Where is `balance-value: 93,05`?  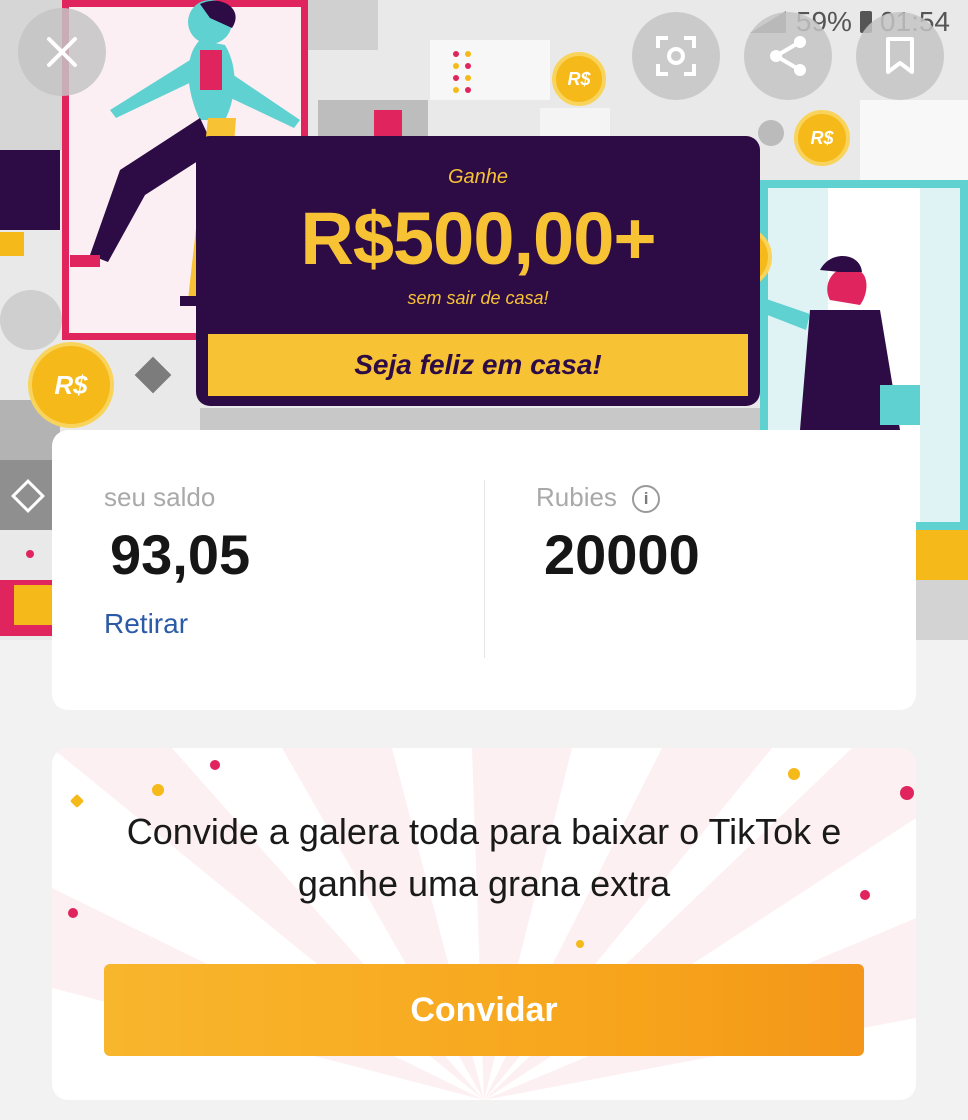 balance-value: 93,05 is located at coordinates (180, 554).